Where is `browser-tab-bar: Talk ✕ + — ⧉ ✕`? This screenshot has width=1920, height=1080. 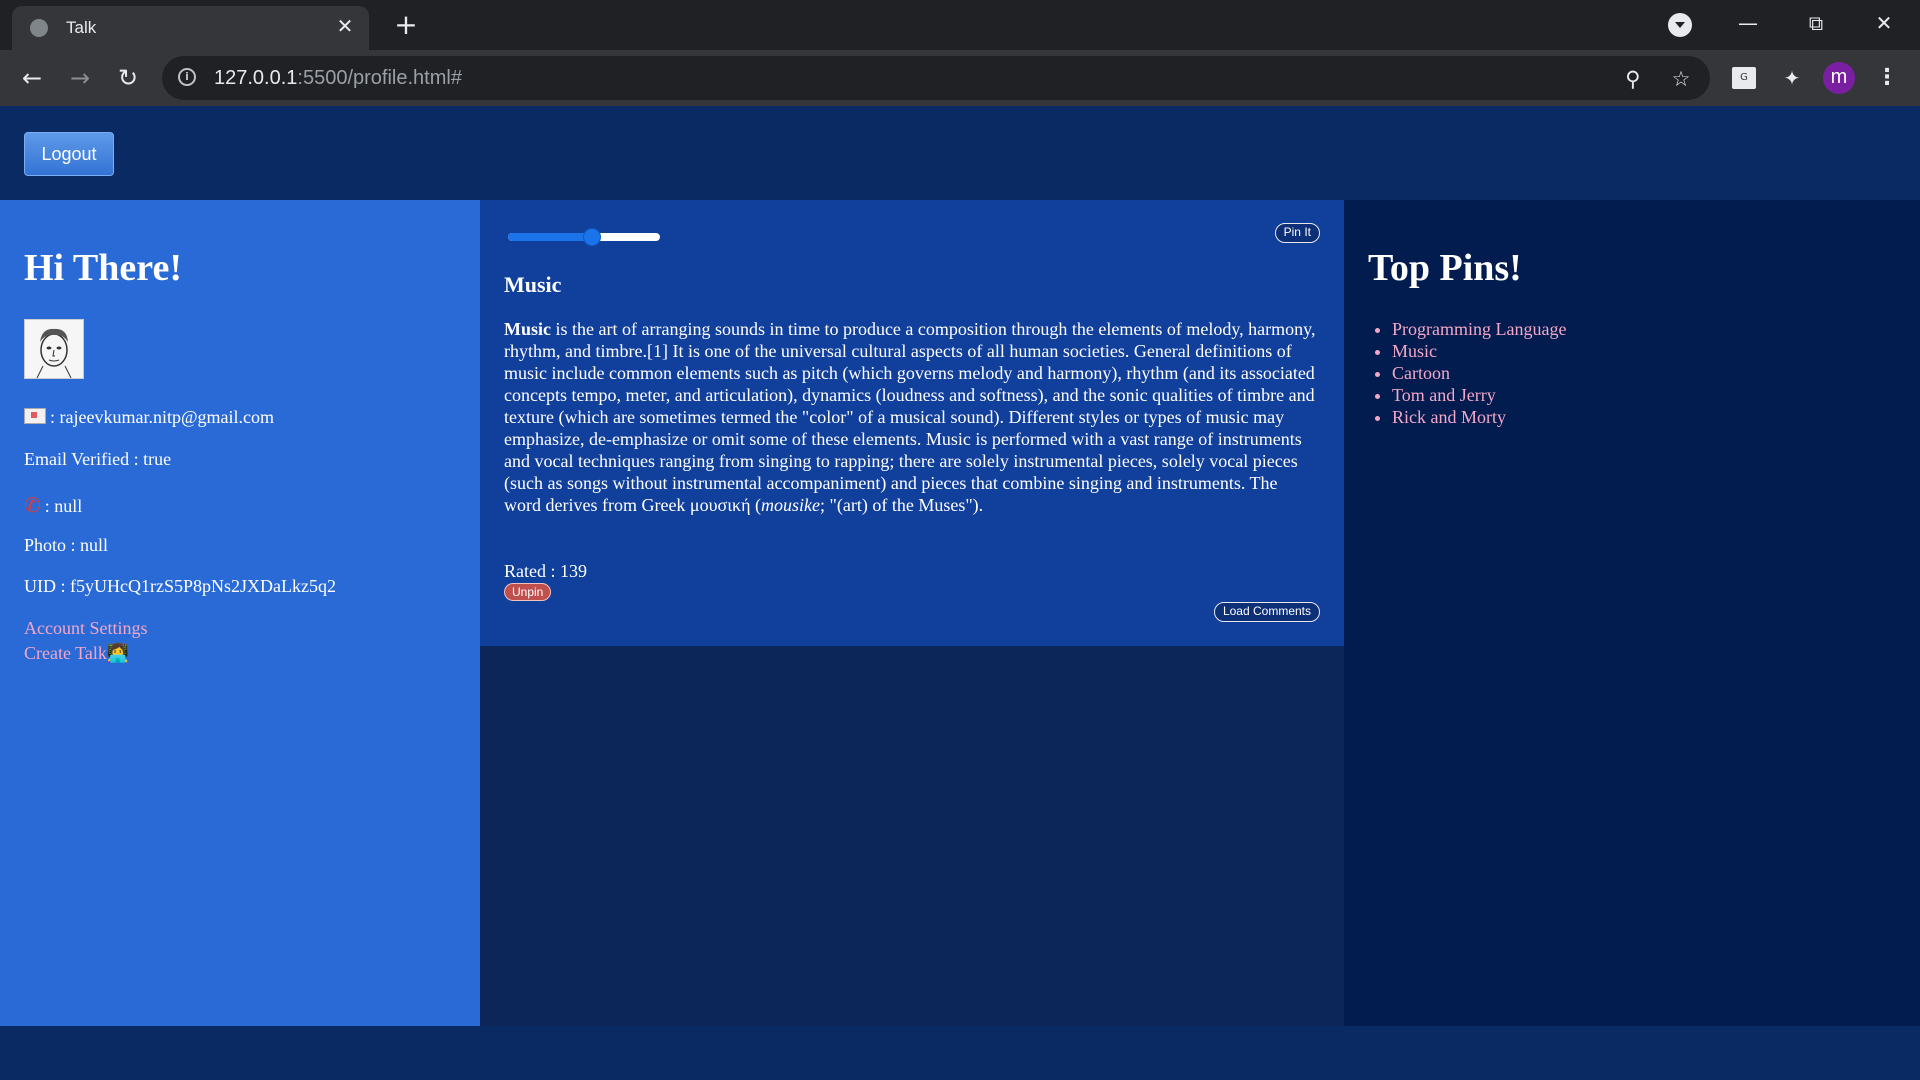
browser-tab-bar: Talk ✕ + — ⧉ ✕ is located at coordinates (960, 25).